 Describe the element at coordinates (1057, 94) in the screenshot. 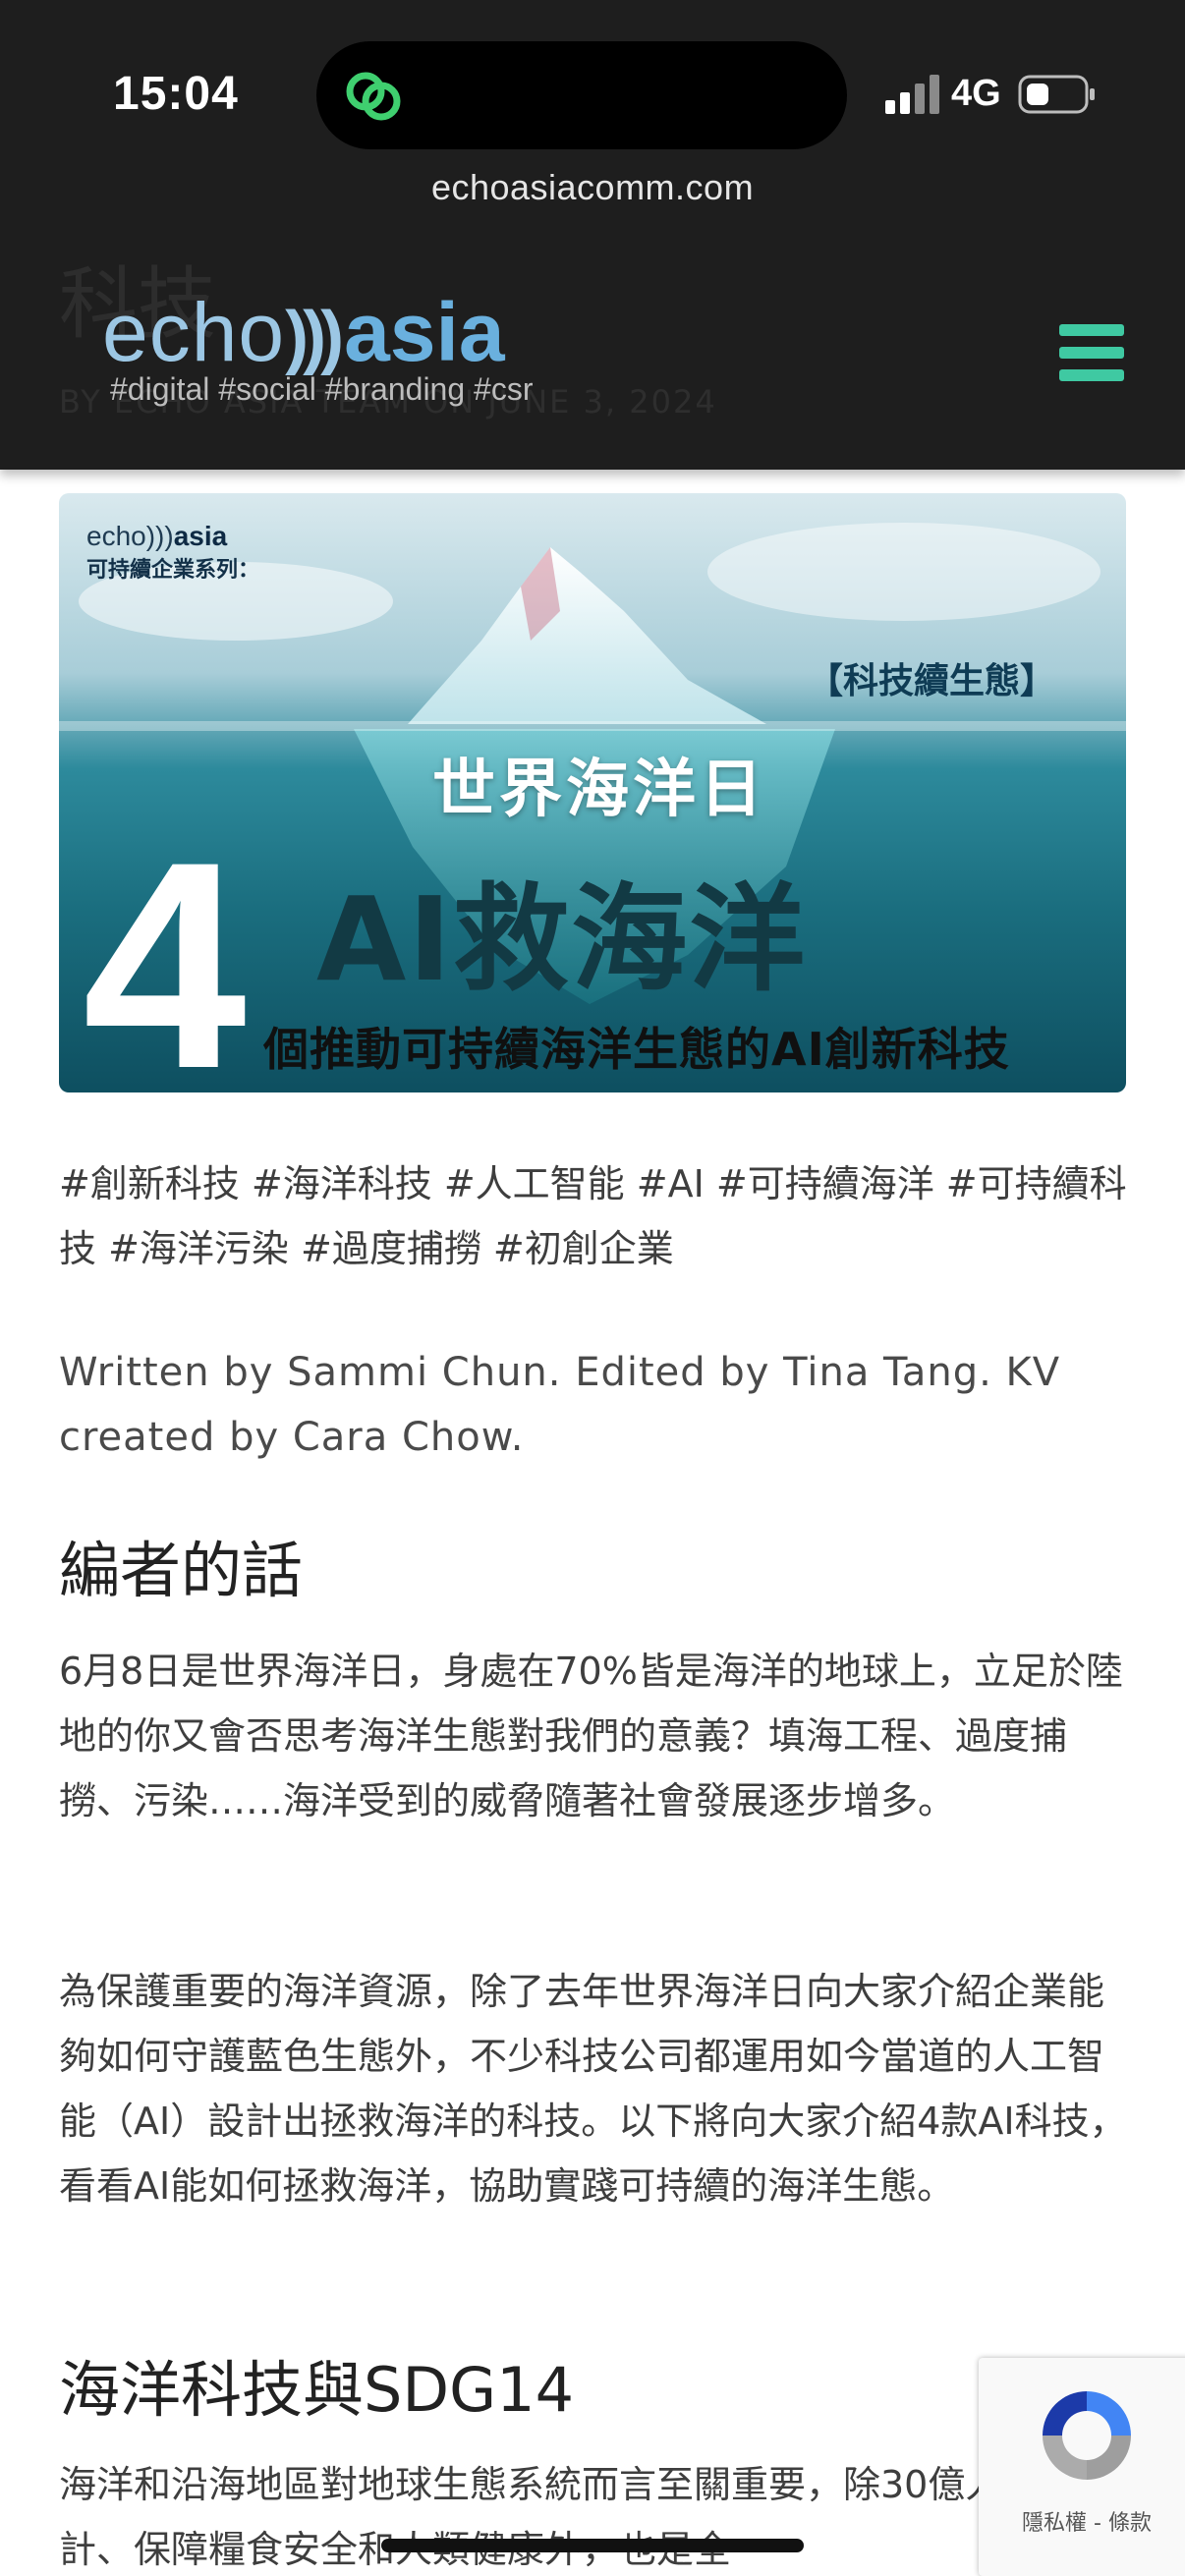

I see `battery-icon` at that location.